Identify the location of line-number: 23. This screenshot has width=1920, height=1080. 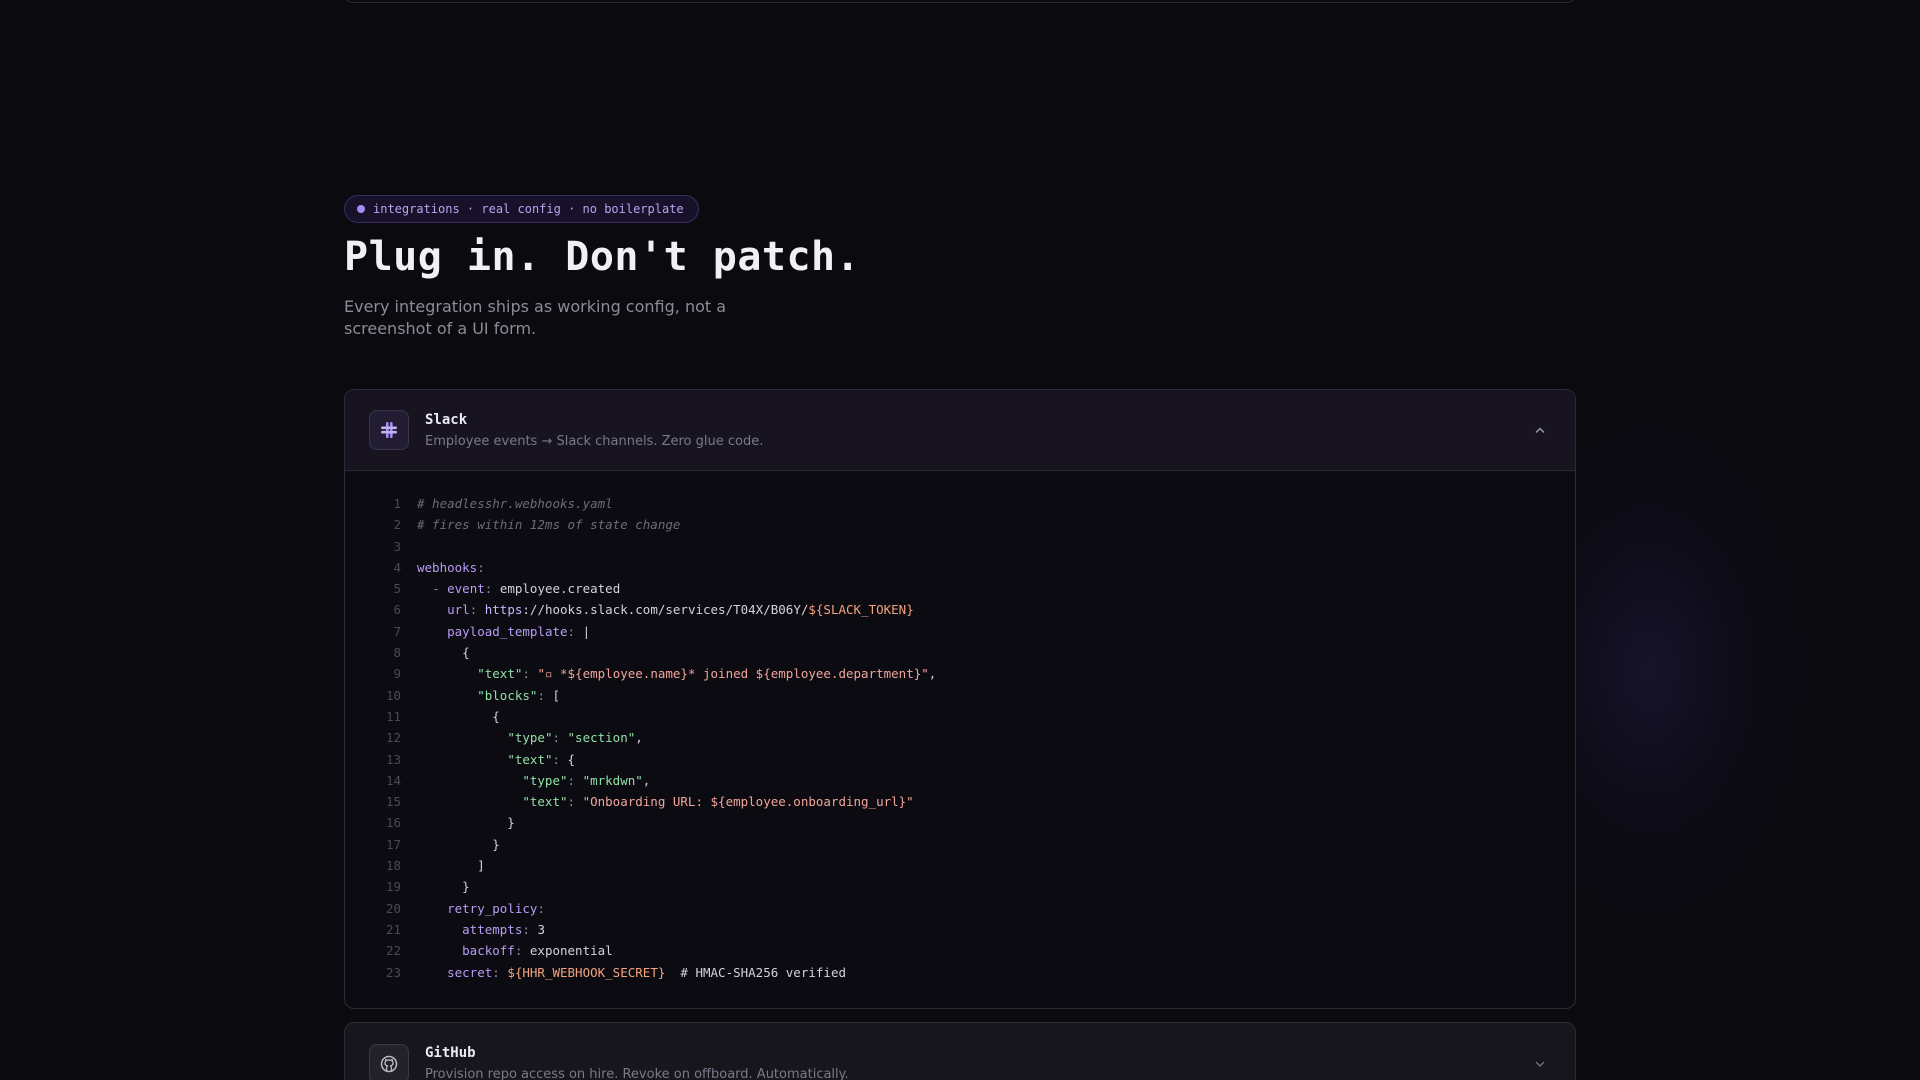
(393, 972).